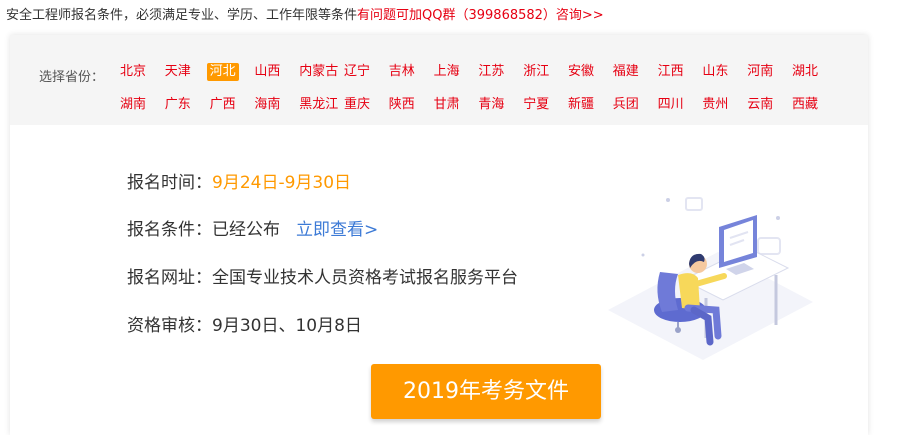 This screenshot has height=435, width=897. I want to click on province-qinghai: 青海, so click(491, 105).